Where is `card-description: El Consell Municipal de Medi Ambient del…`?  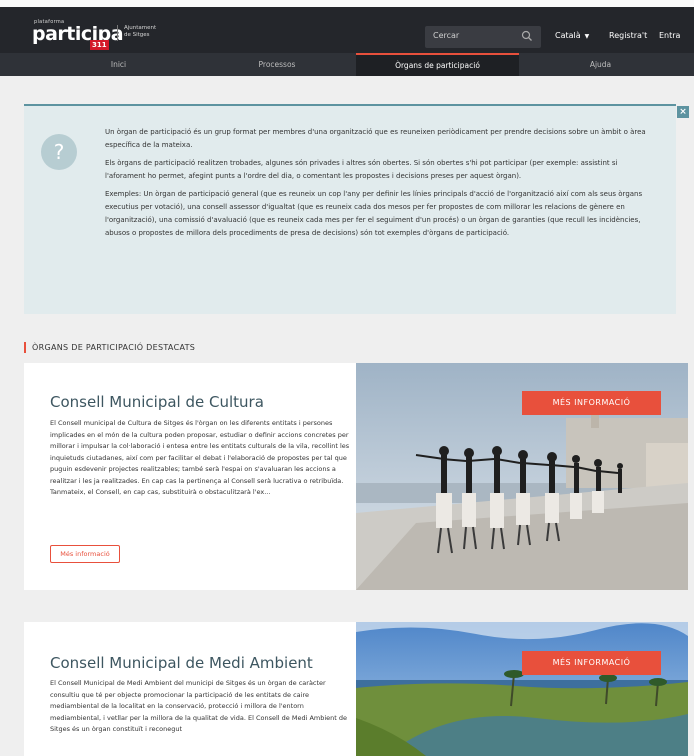
card-description: El Consell Municipal de Medi Ambient del… is located at coordinates (199, 706).